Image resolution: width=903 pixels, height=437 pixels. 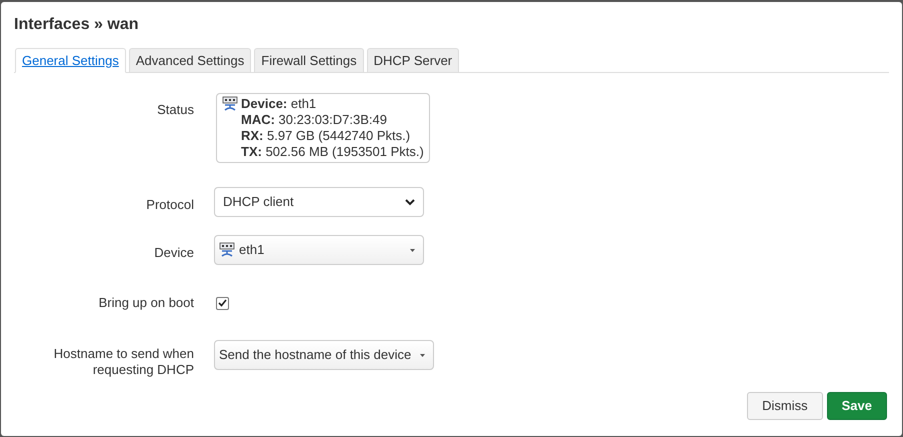 What do you see at coordinates (319, 250) in the screenshot?
I see `device-dropdown: eth1` at bounding box center [319, 250].